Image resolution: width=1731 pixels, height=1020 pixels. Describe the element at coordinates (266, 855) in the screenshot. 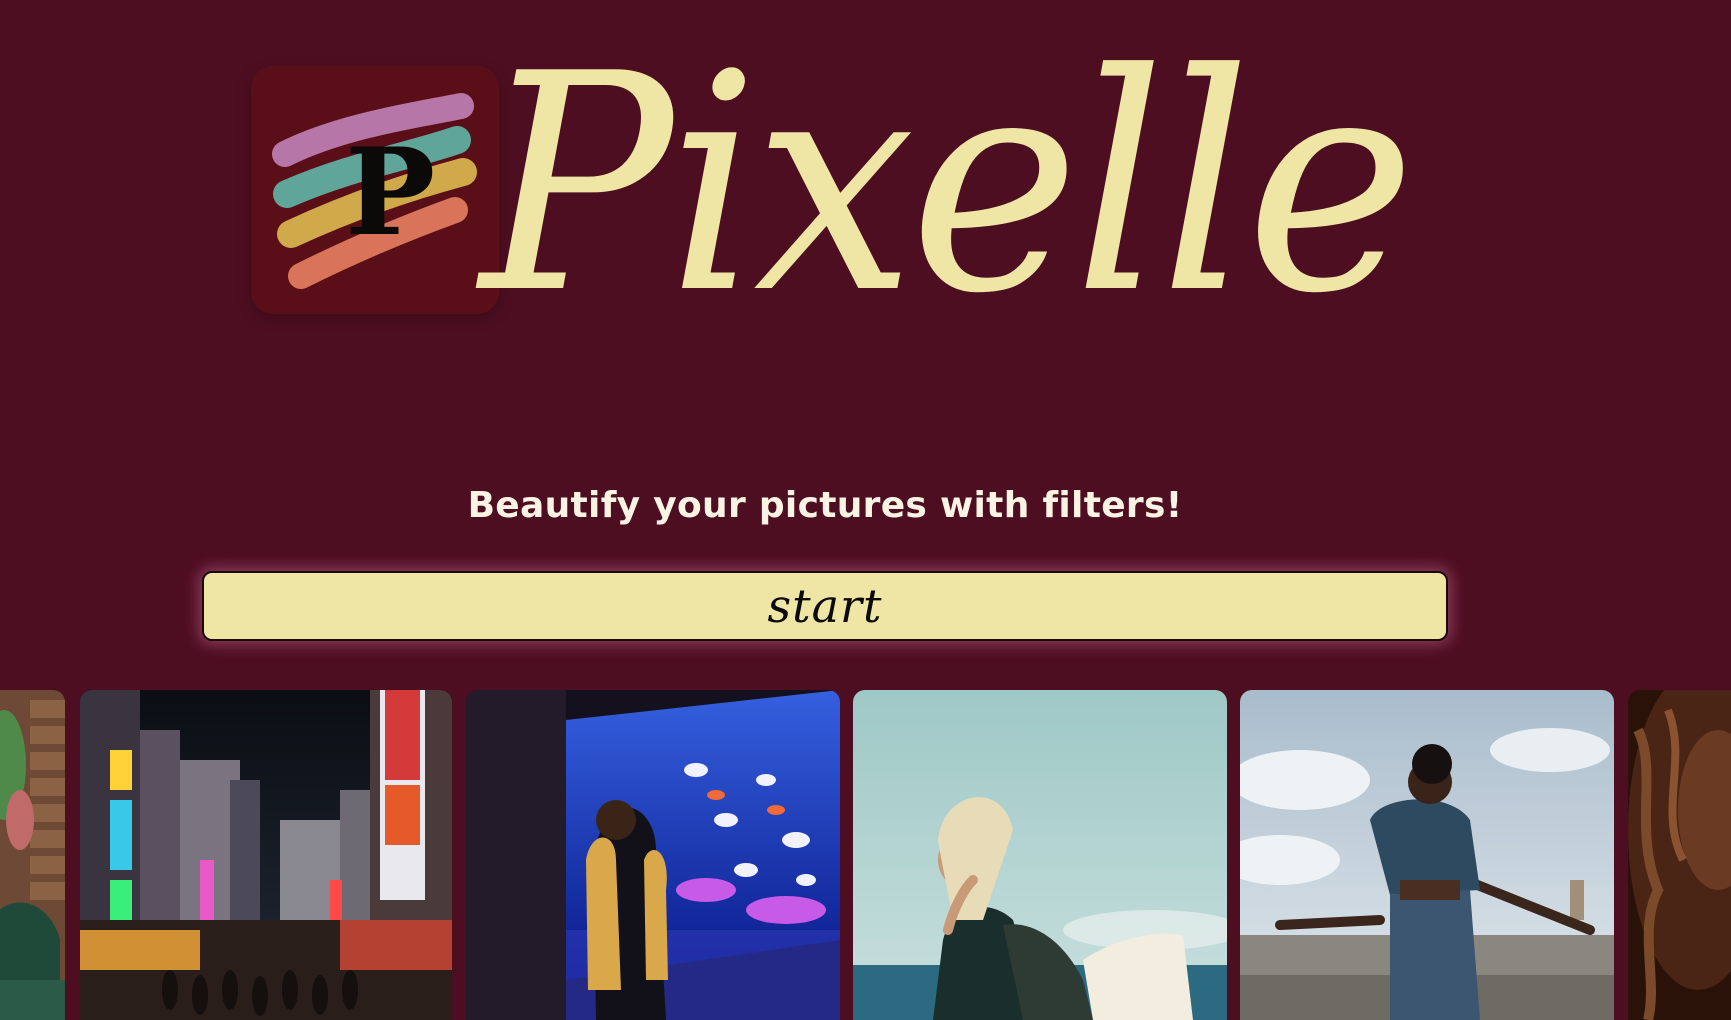

I see `gallery-photo-city-street-night` at that location.